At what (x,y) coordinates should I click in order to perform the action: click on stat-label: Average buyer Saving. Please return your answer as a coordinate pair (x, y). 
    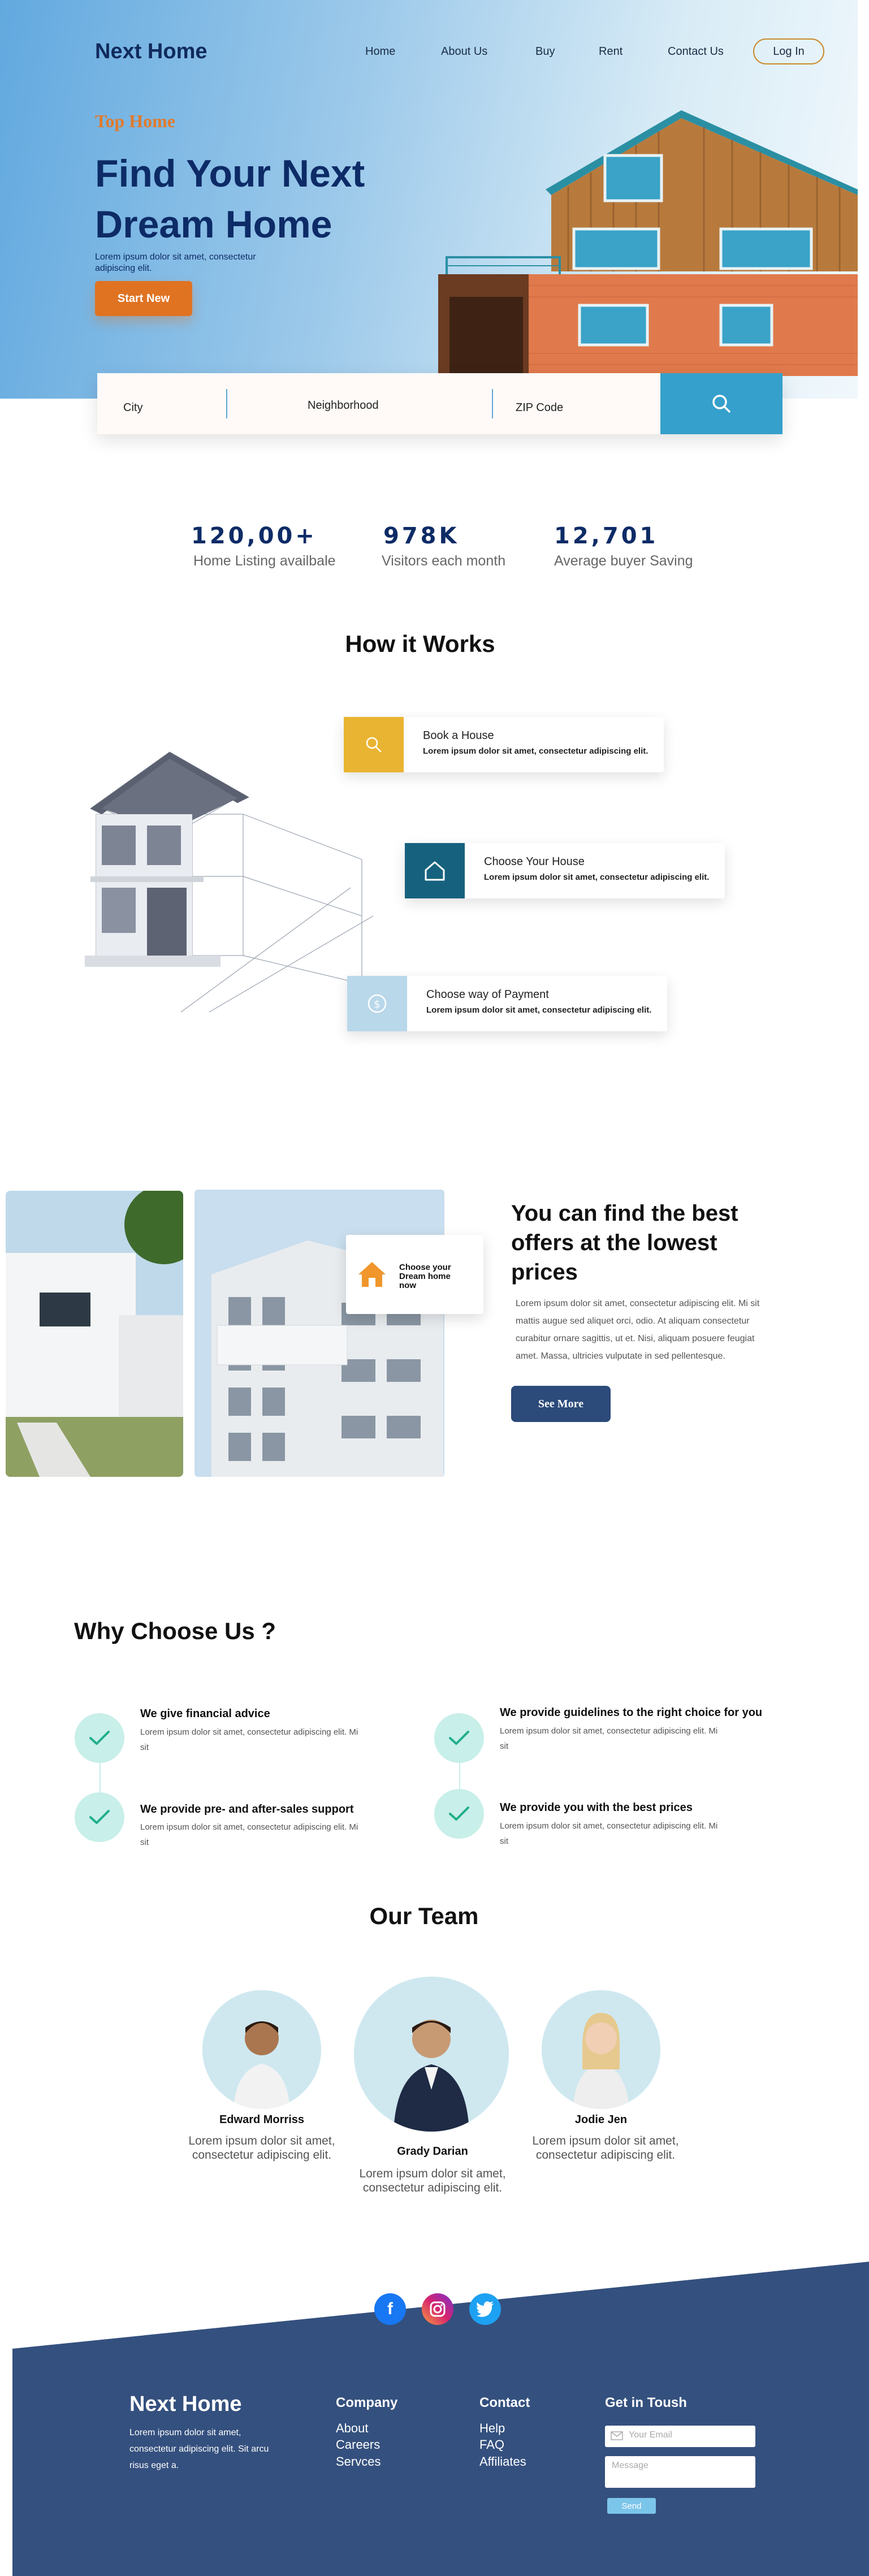
    Looking at the image, I should click on (624, 561).